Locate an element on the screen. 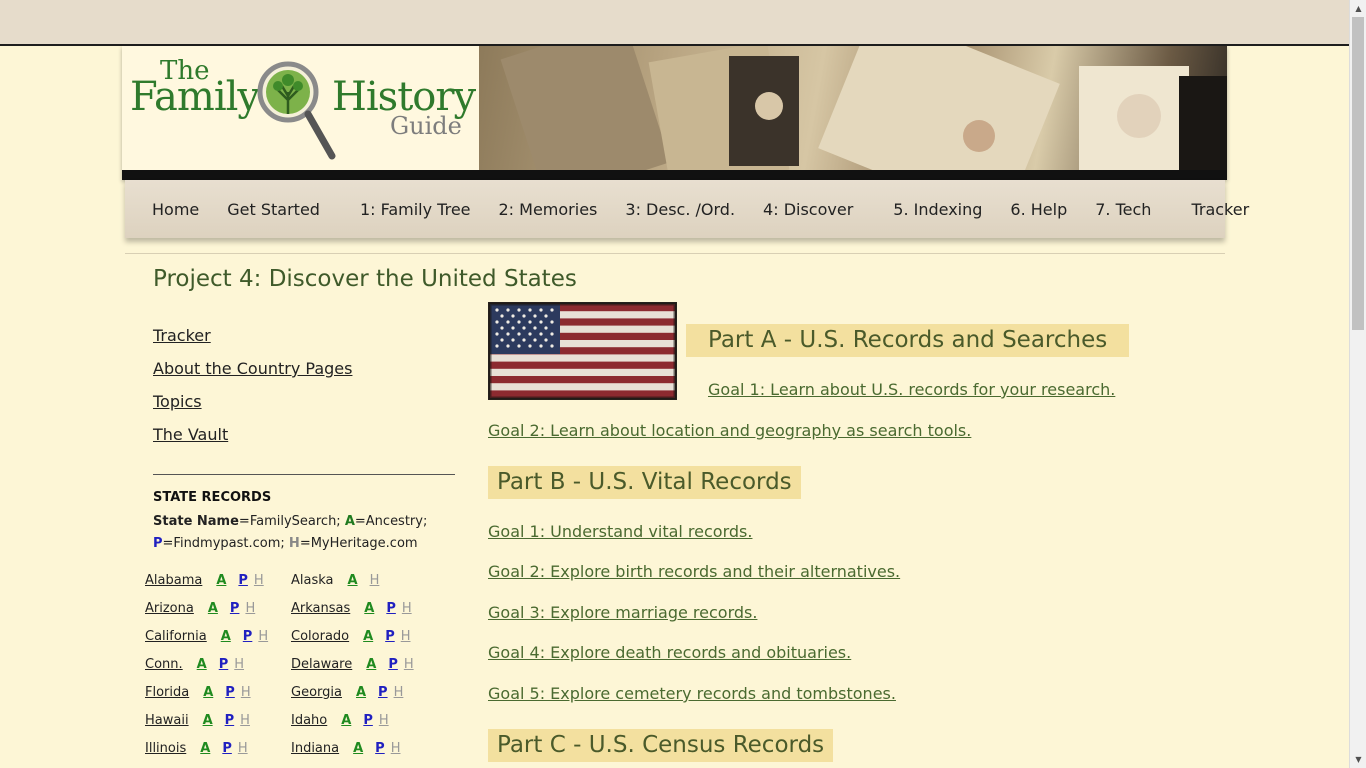 This screenshot has width=1366, height=768. sidebar-link-tracker: Tracker is located at coordinates (182, 335).